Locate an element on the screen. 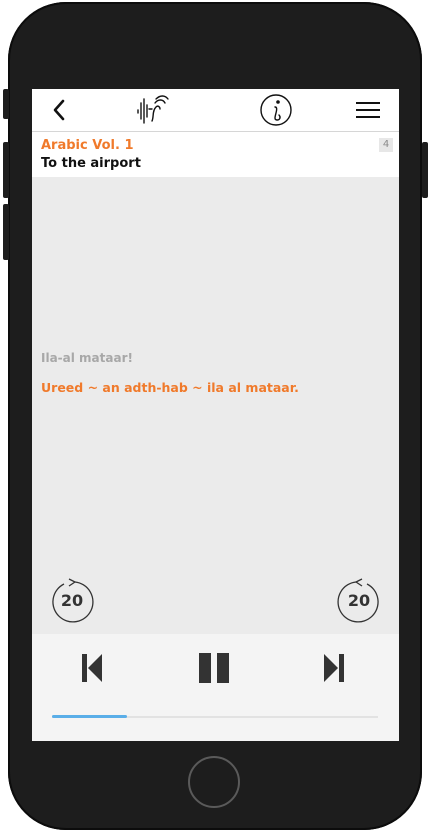 The height and width of the screenshot is (833, 431). lesson-header: Arabic Vol. 1 To the airport 4 is located at coordinates (215, 154).